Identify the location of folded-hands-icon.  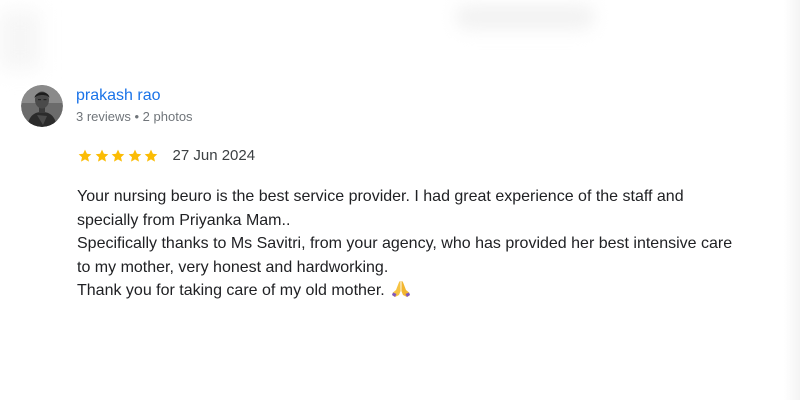
(401, 293).